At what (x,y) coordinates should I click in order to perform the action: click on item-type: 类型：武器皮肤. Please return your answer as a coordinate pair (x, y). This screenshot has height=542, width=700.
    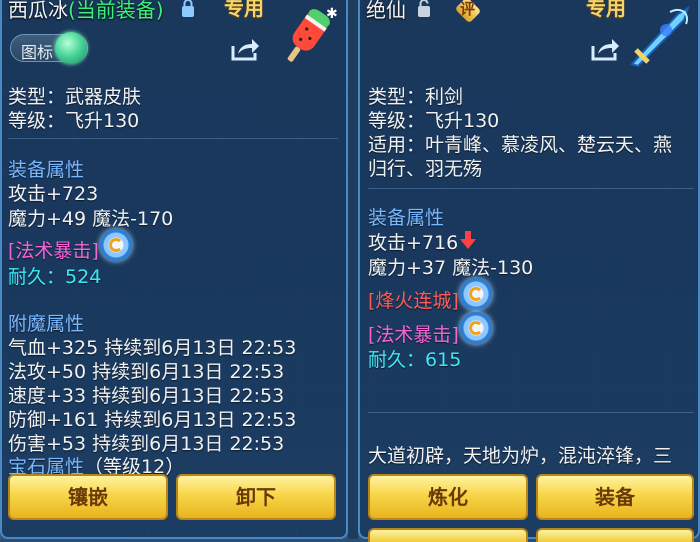
    Looking at the image, I should click on (75, 97).